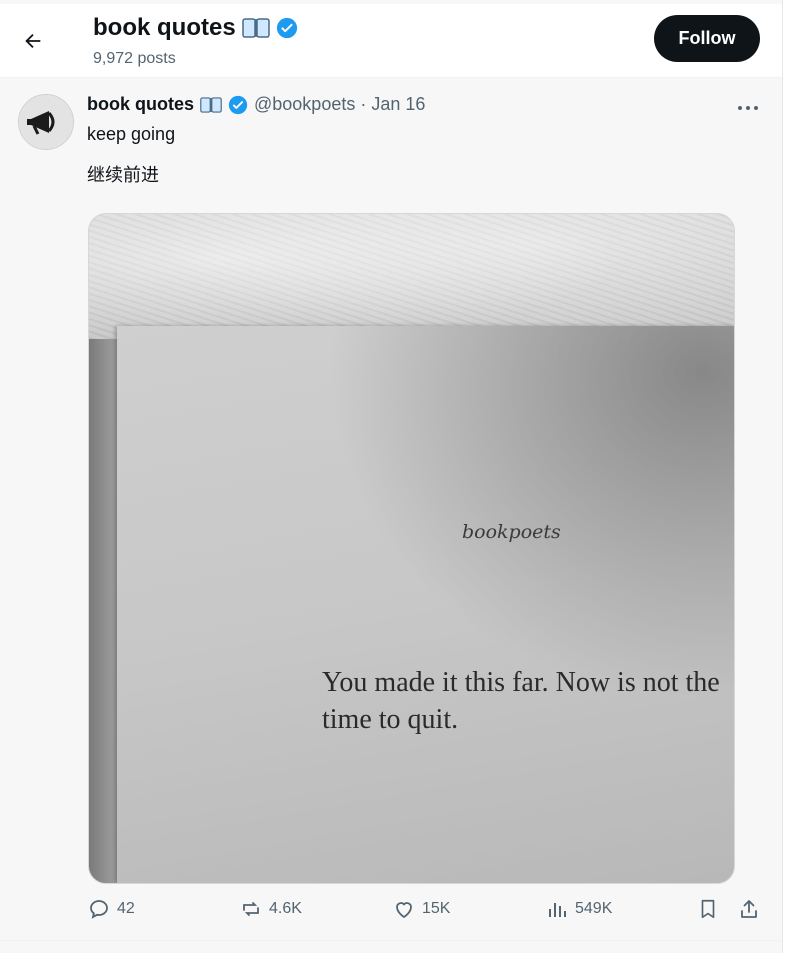 This screenshot has width=800, height=953. Describe the element at coordinates (421, 909) in the screenshot. I see `like-button: 15K` at that location.